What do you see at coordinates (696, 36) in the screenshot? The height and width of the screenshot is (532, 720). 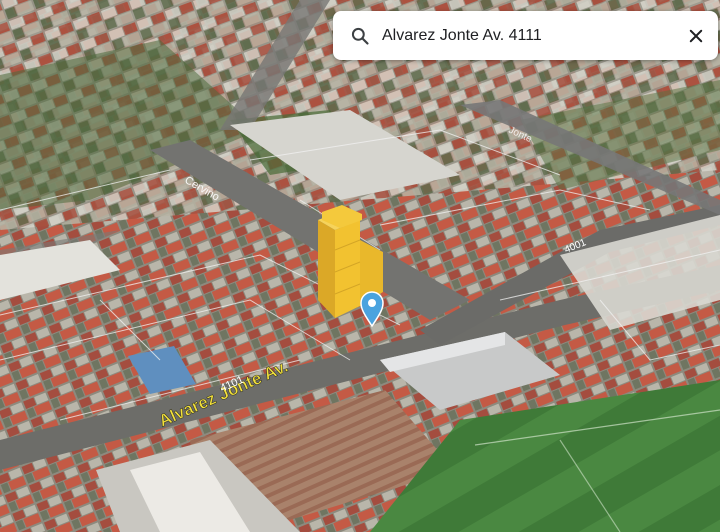 I see `close-icon` at bounding box center [696, 36].